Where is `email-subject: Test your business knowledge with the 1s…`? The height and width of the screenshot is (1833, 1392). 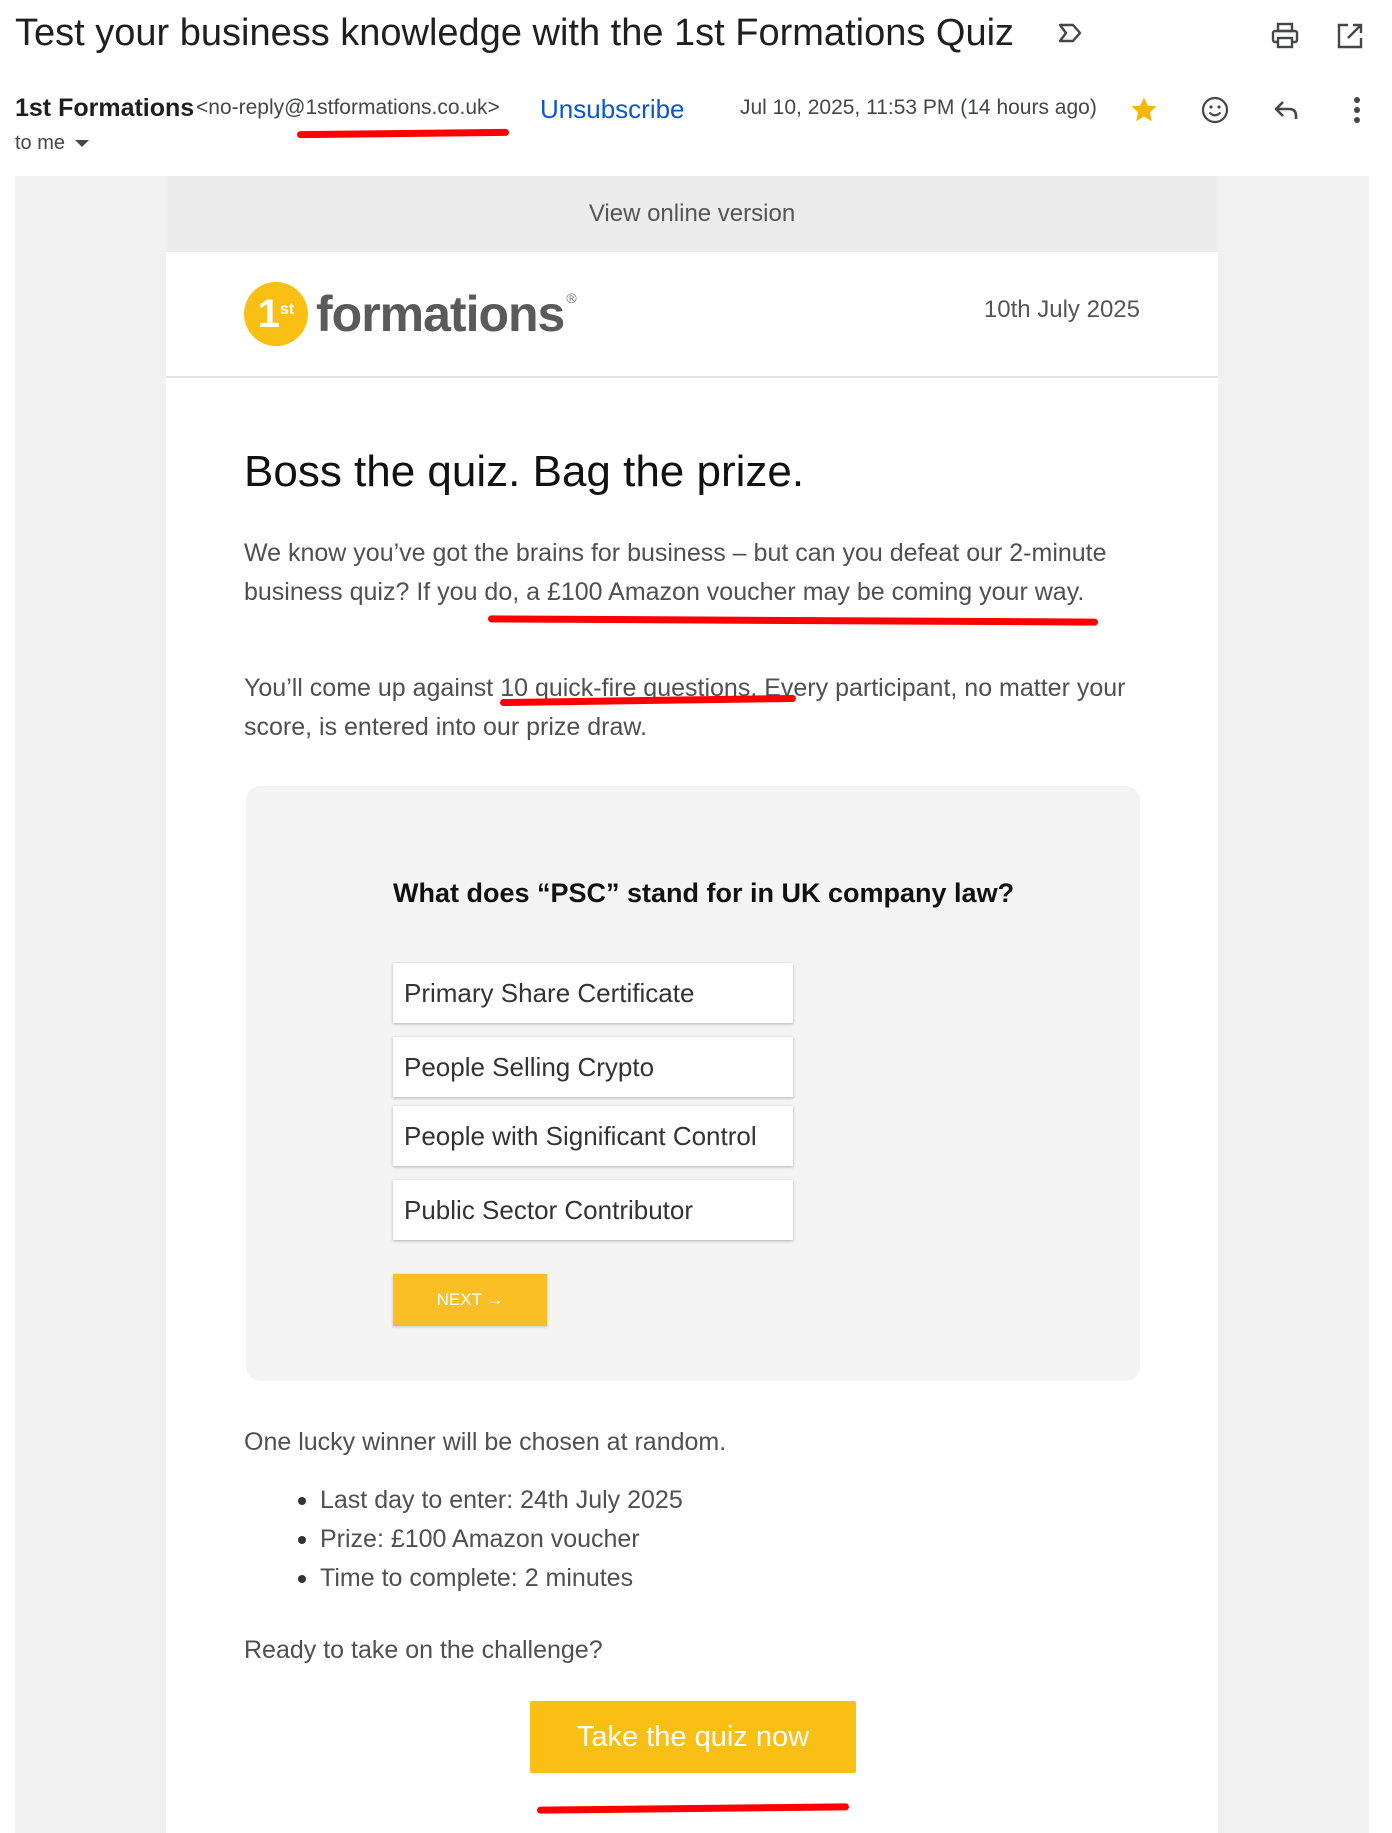
email-subject: Test your business knowledge with the 1s… is located at coordinates (515, 33).